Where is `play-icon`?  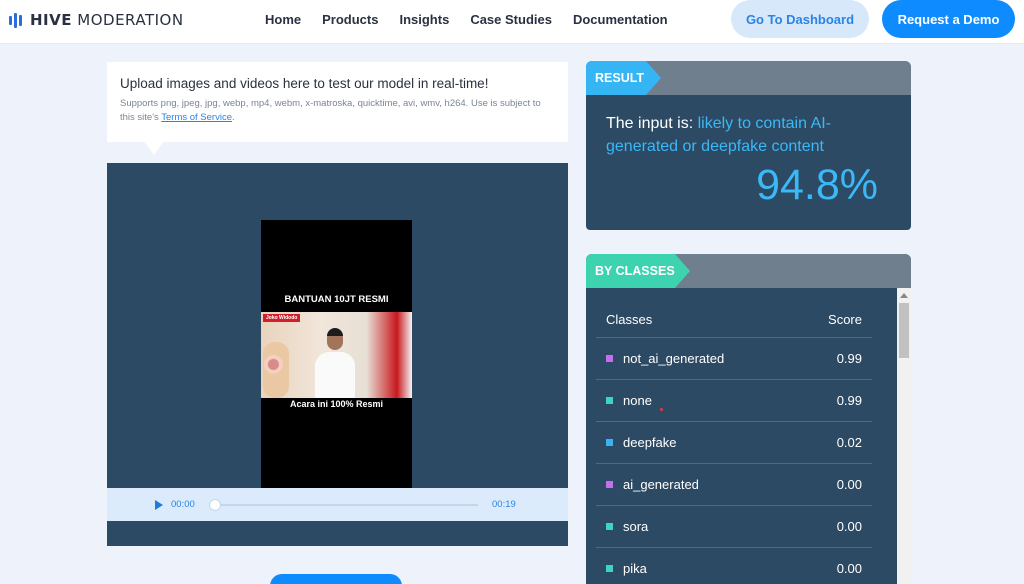 play-icon is located at coordinates (159, 505).